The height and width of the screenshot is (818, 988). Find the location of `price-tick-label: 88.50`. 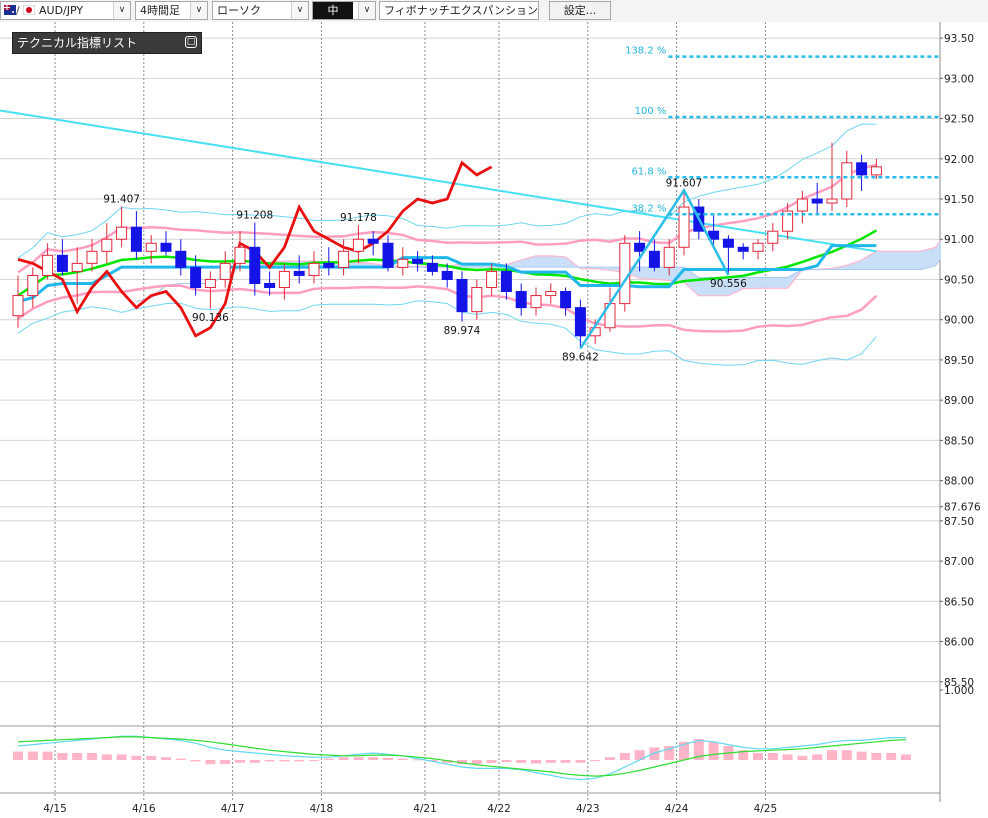

price-tick-label: 88.50 is located at coordinates (959, 441).